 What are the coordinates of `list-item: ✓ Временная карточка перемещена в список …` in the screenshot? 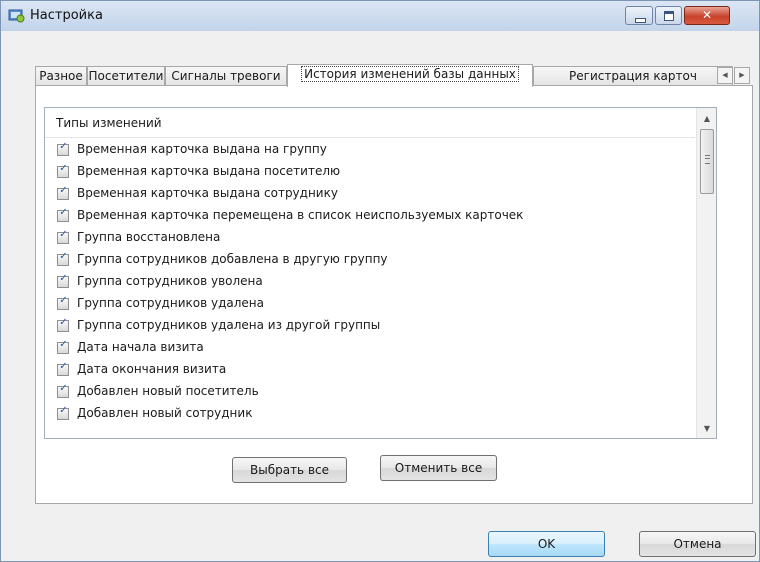 It's located at (370, 216).